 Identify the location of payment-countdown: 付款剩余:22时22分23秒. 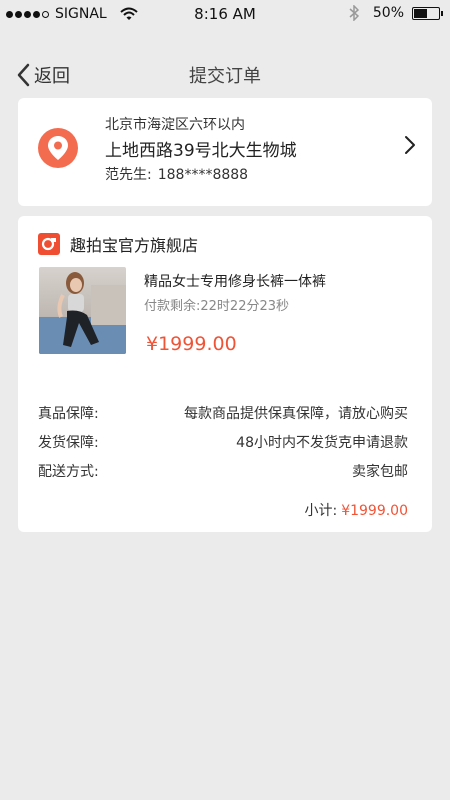
(217, 306).